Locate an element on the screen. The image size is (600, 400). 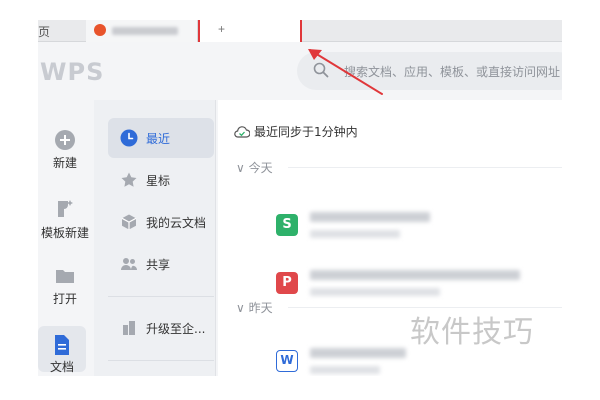
nav-open: 打开 is located at coordinates (65, 286).